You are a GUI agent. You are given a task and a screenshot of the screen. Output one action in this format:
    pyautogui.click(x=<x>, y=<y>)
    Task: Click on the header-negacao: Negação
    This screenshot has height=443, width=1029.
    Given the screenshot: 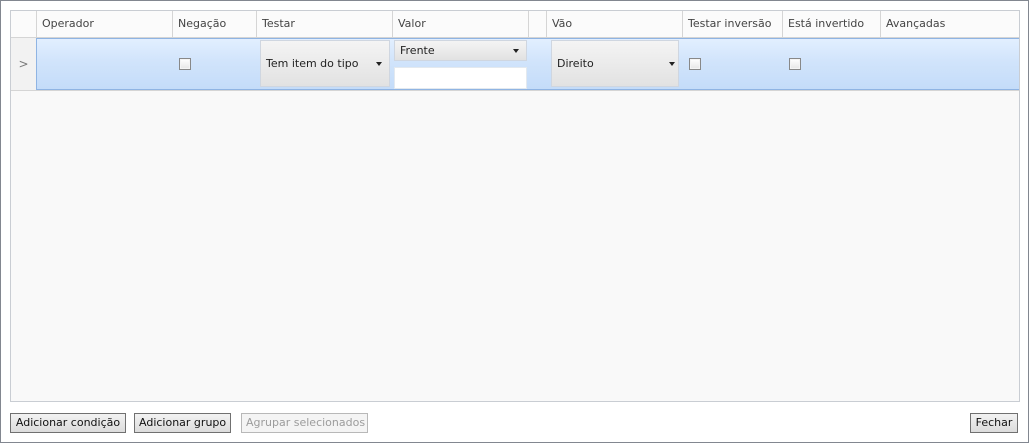 What is the action you would take?
    pyautogui.click(x=215, y=24)
    